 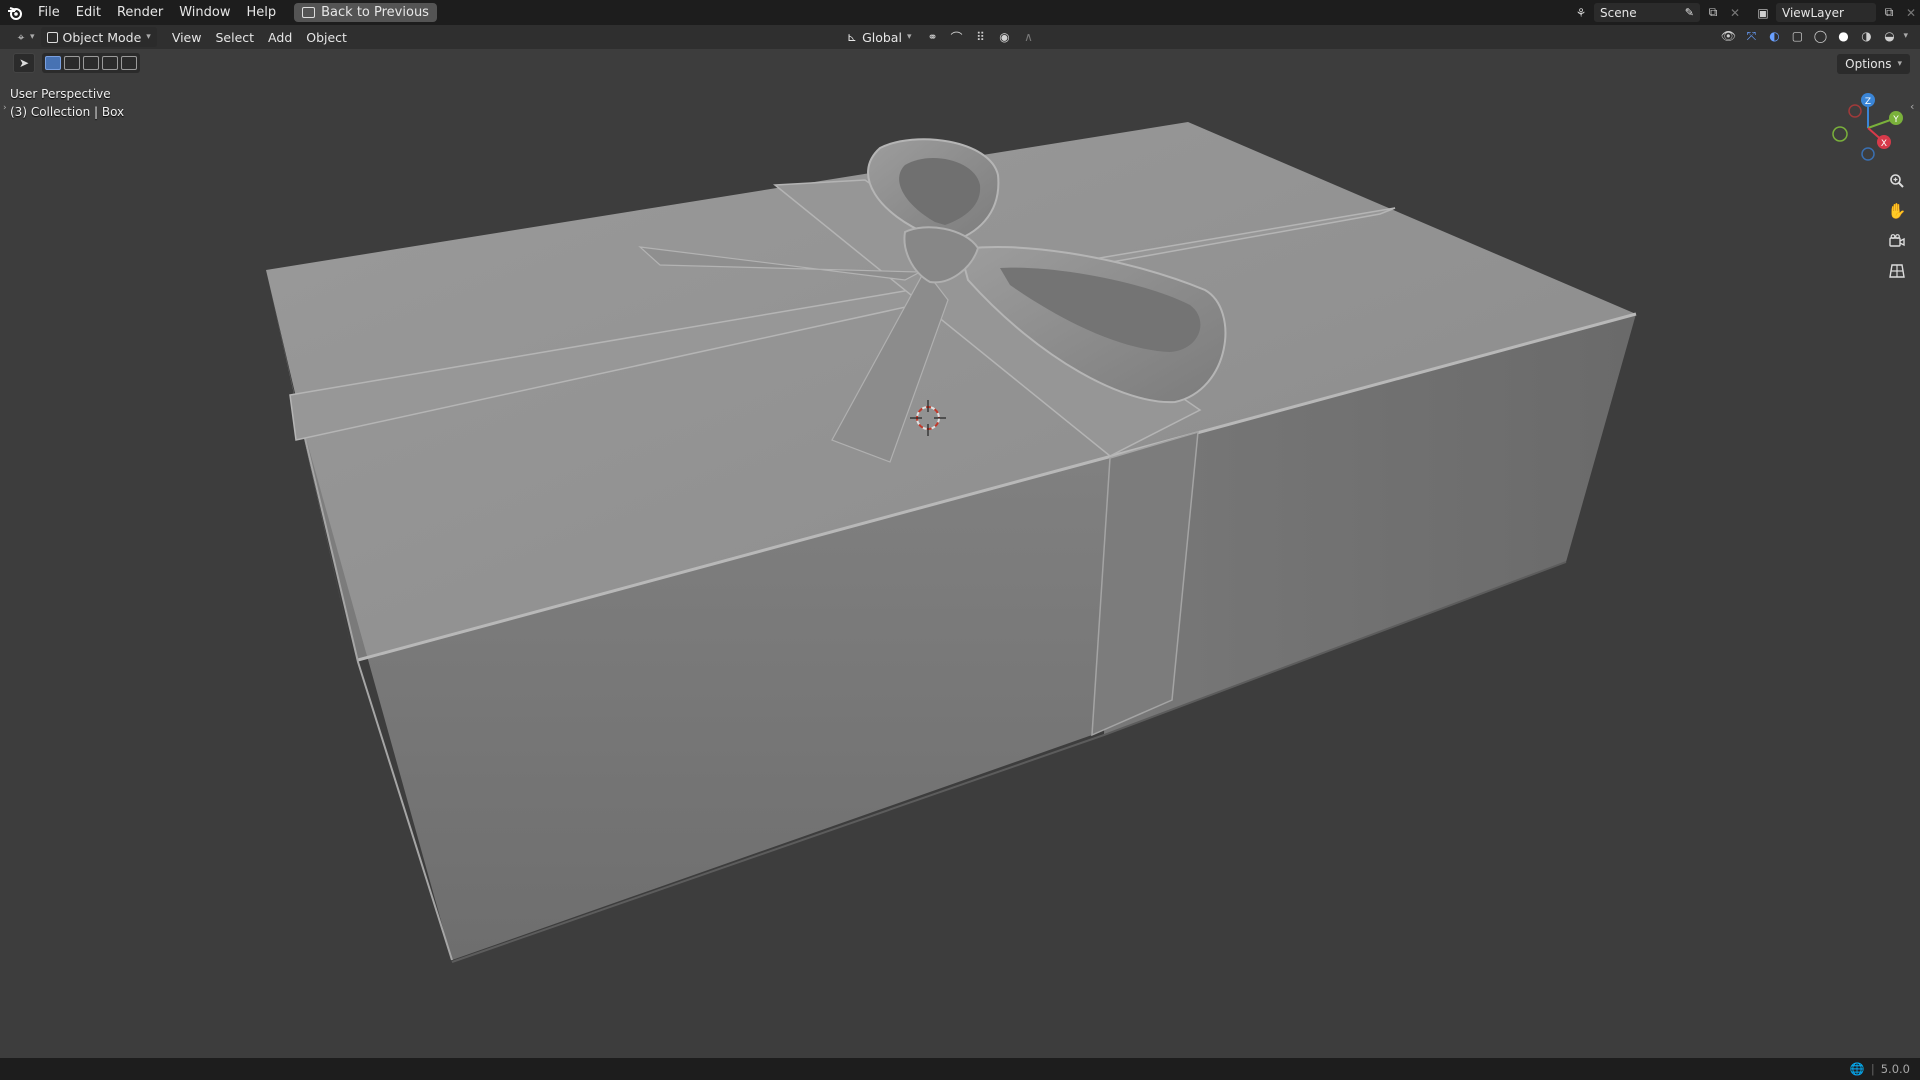 What do you see at coordinates (1866, 128) in the screenshot?
I see `navigation-gizmo: Z Y X` at bounding box center [1866, 128].